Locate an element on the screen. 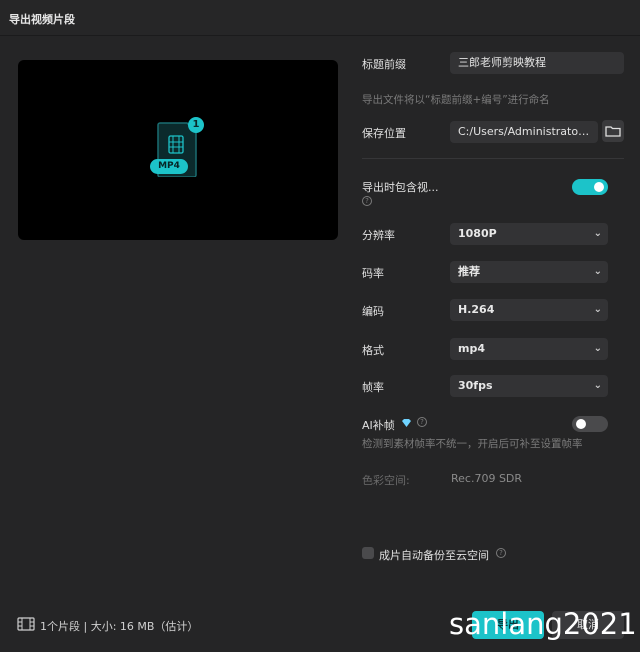 The image size is (640, 652). naming-hint: 导出文件将以“标题前缀+编号”进行命名 is located at coordinates (456, 100).